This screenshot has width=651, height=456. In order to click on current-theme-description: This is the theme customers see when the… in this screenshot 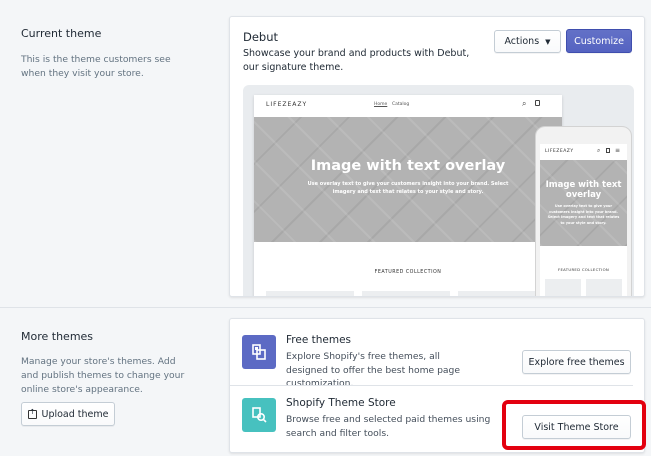, I will do `click(96, 66)`.